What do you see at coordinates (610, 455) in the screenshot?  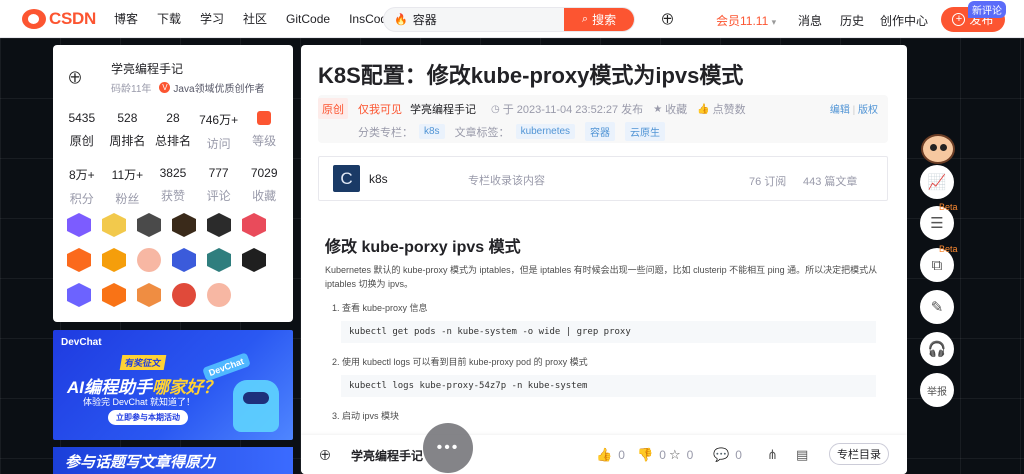 I see `like-action: 👍 0` at bounding box center [610, 455].